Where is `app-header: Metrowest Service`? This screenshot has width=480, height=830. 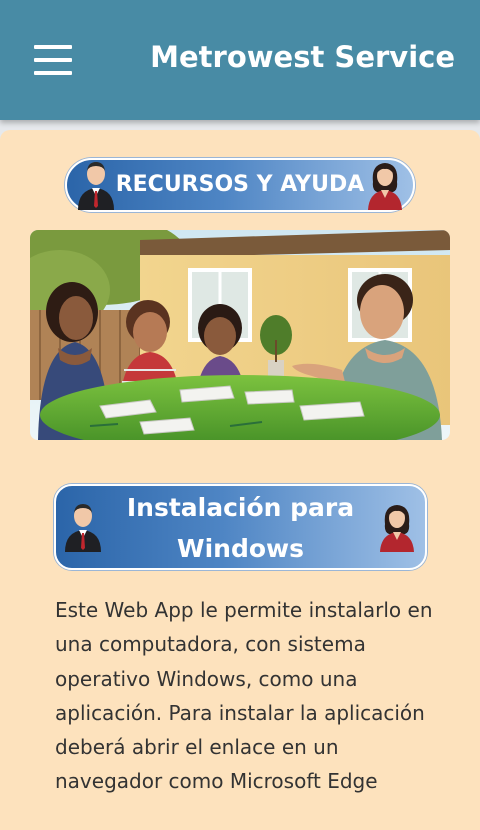 app-header: Metrowest Service is located at coordinates (240, 60).